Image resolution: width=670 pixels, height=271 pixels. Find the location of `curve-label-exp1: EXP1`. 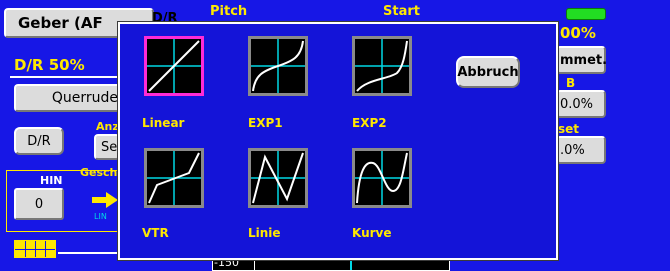

curve-label-exp1: EXP1 is located at coordinates (265, 123).